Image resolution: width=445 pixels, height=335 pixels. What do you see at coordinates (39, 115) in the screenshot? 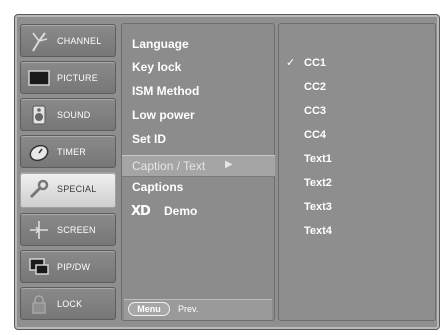
I see `speaker-icon` at bounding box center [39, 115].